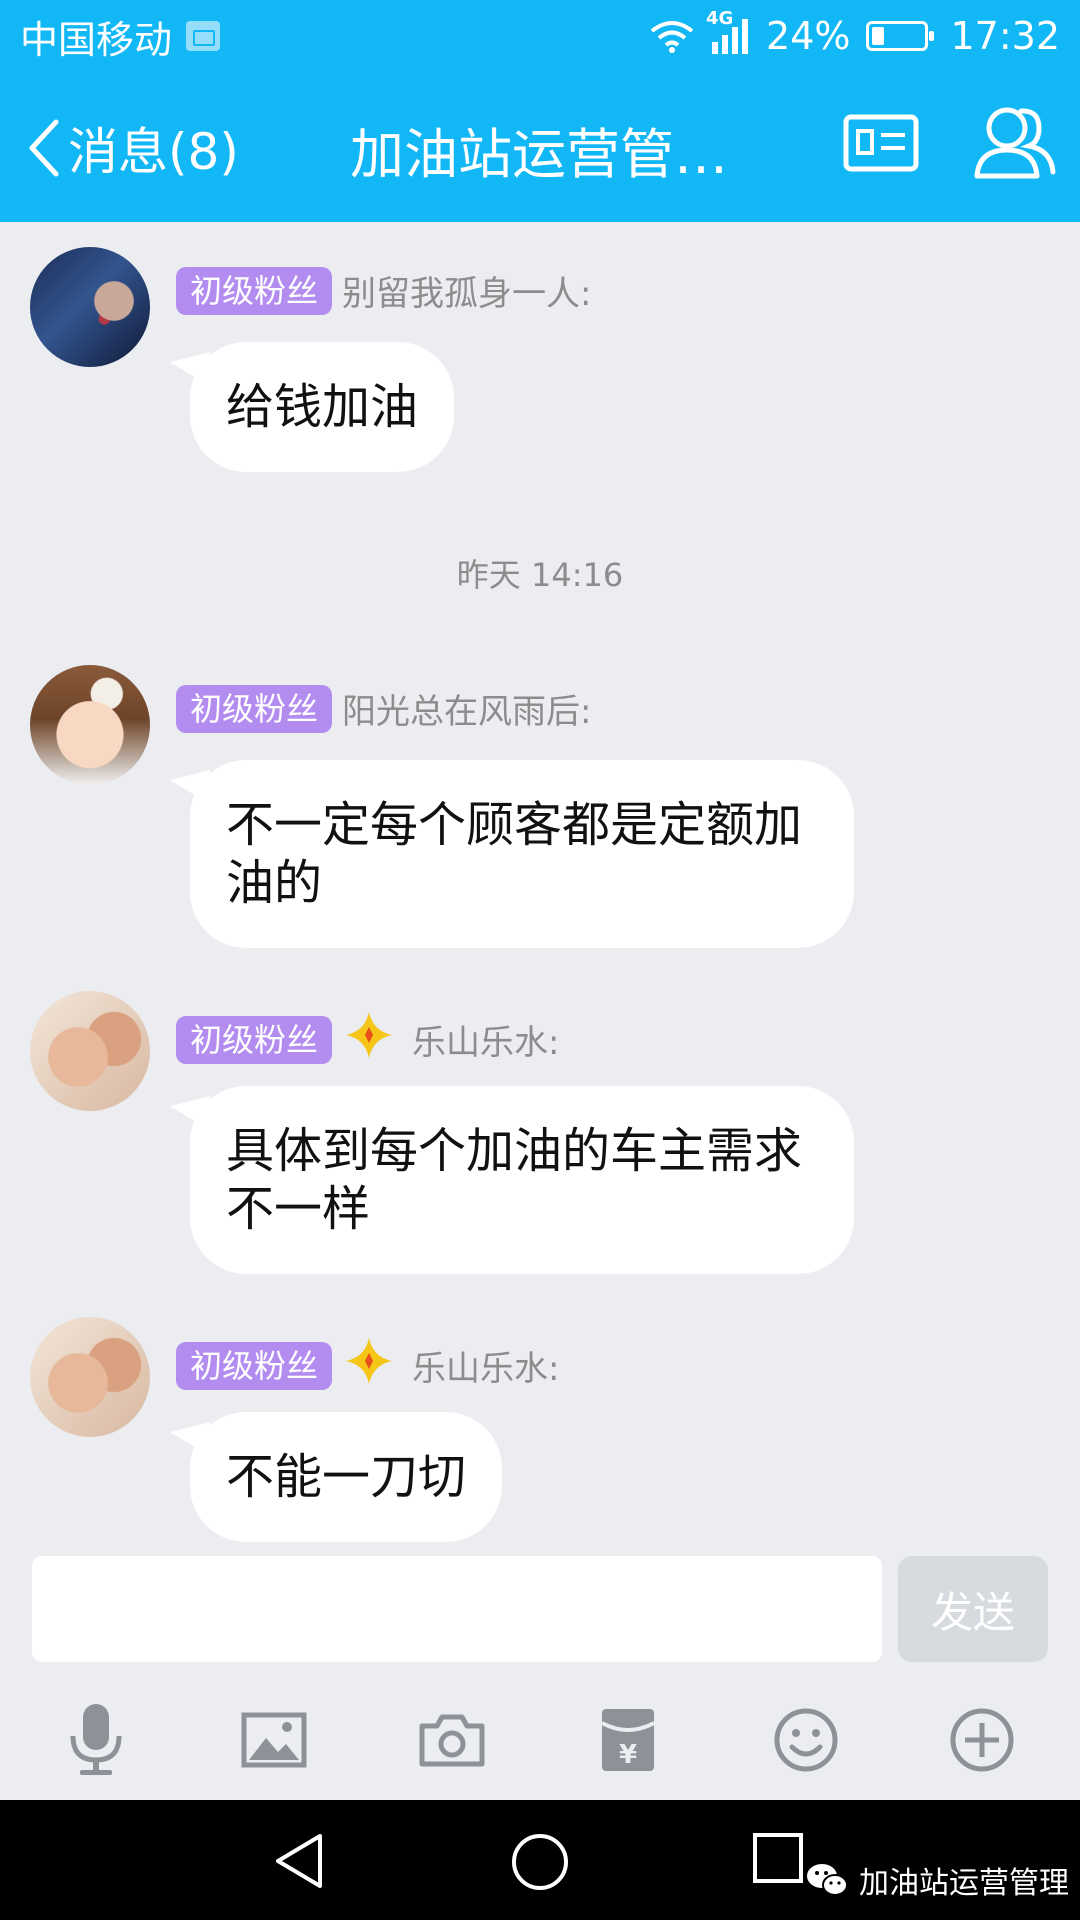 This screenshot has width=1080, height=1920. What do you see at coordinates (982, 1740) in the screenshot?
I see `plus-icon` at bounding box center [982, 1740].